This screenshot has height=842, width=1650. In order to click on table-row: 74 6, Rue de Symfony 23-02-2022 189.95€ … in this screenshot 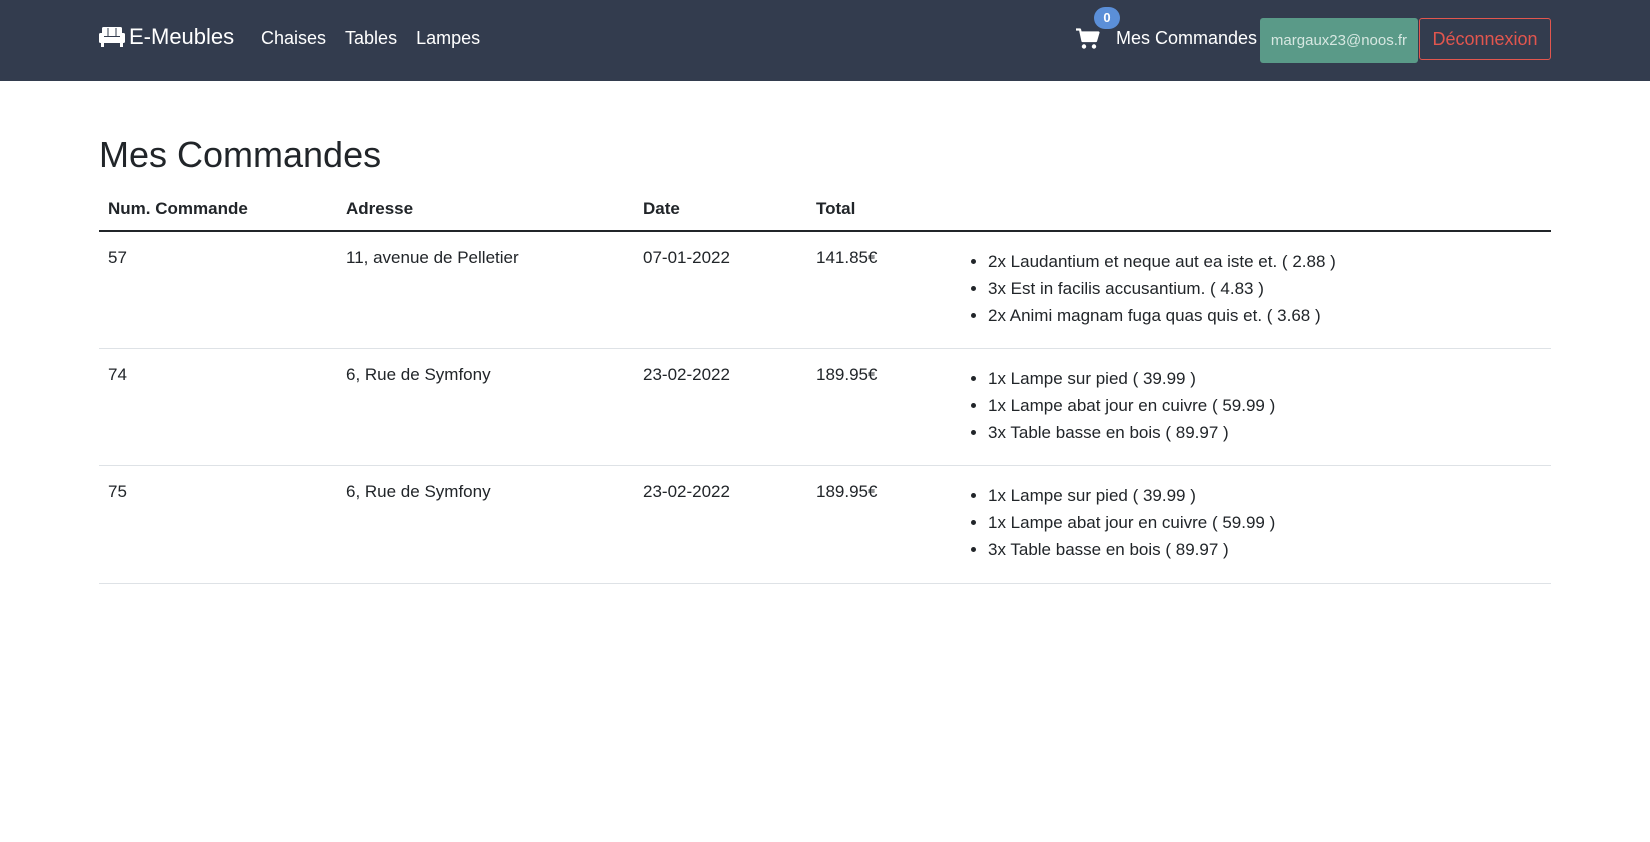, I will do `click(825, 407)`.